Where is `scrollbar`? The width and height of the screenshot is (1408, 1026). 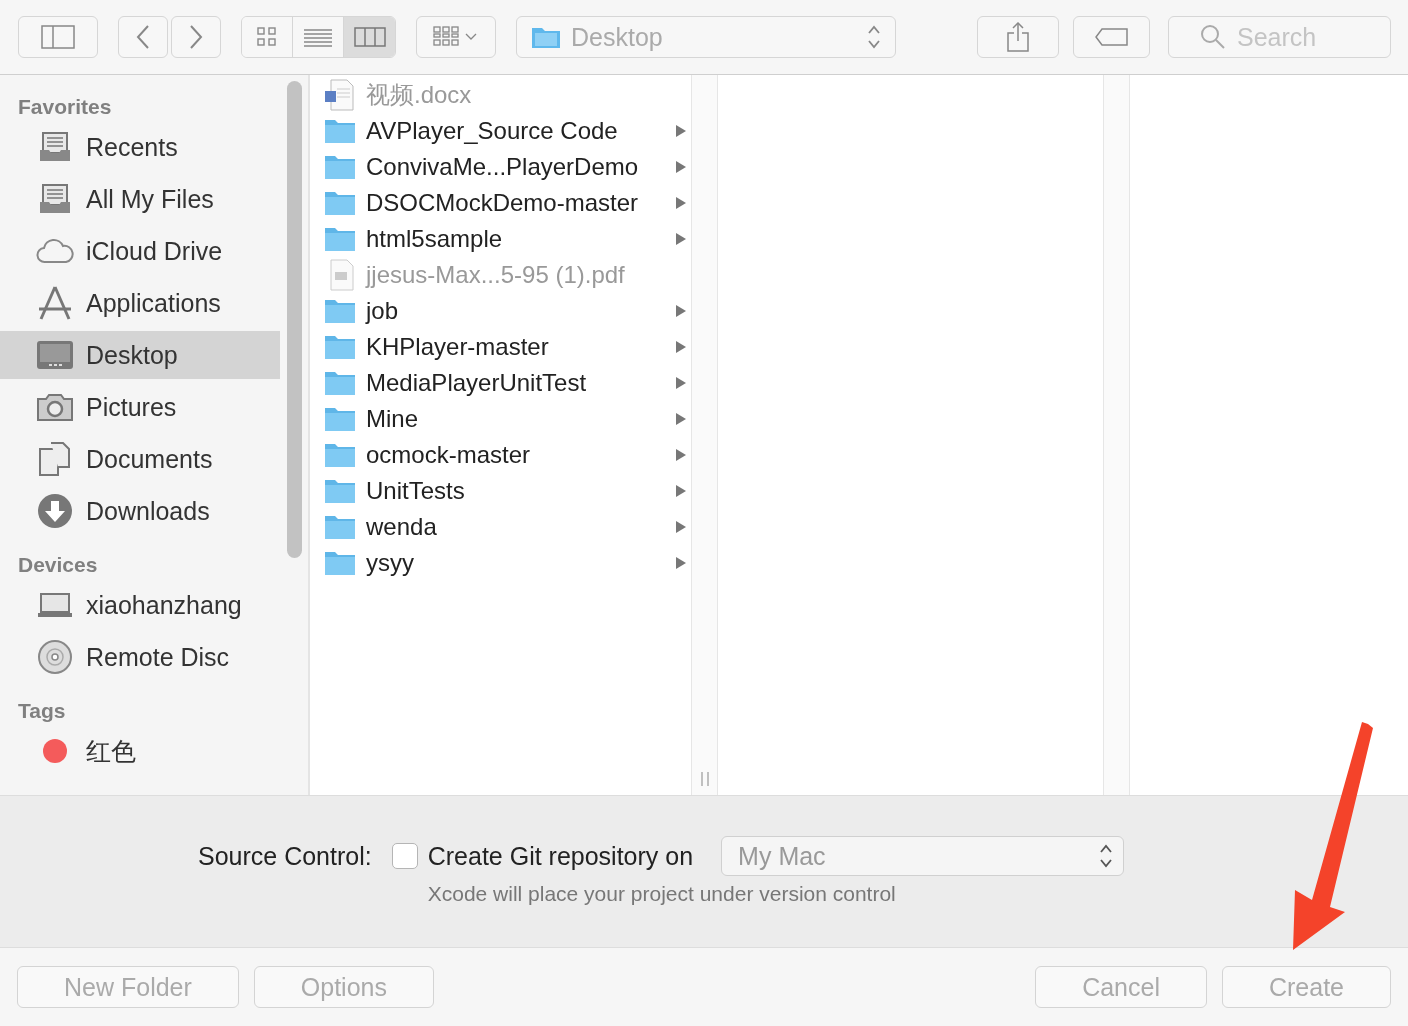 scrollbar is located at coordinates (294, 319).